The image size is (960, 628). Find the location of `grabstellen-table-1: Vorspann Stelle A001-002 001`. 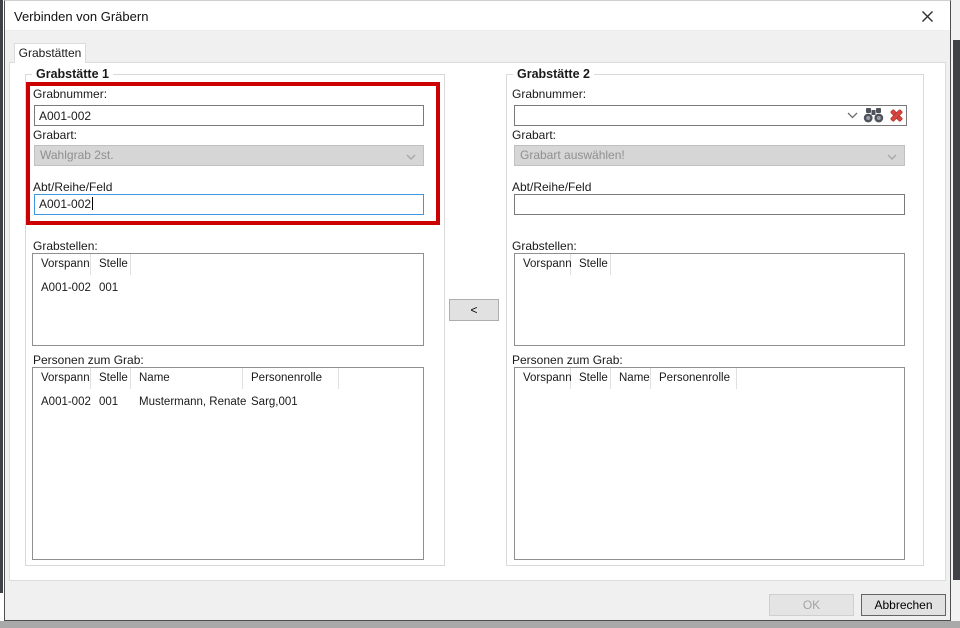

grabstellen-table-1: Vorspann Stelle A001-002 001 is located at coordinates (228, 299).